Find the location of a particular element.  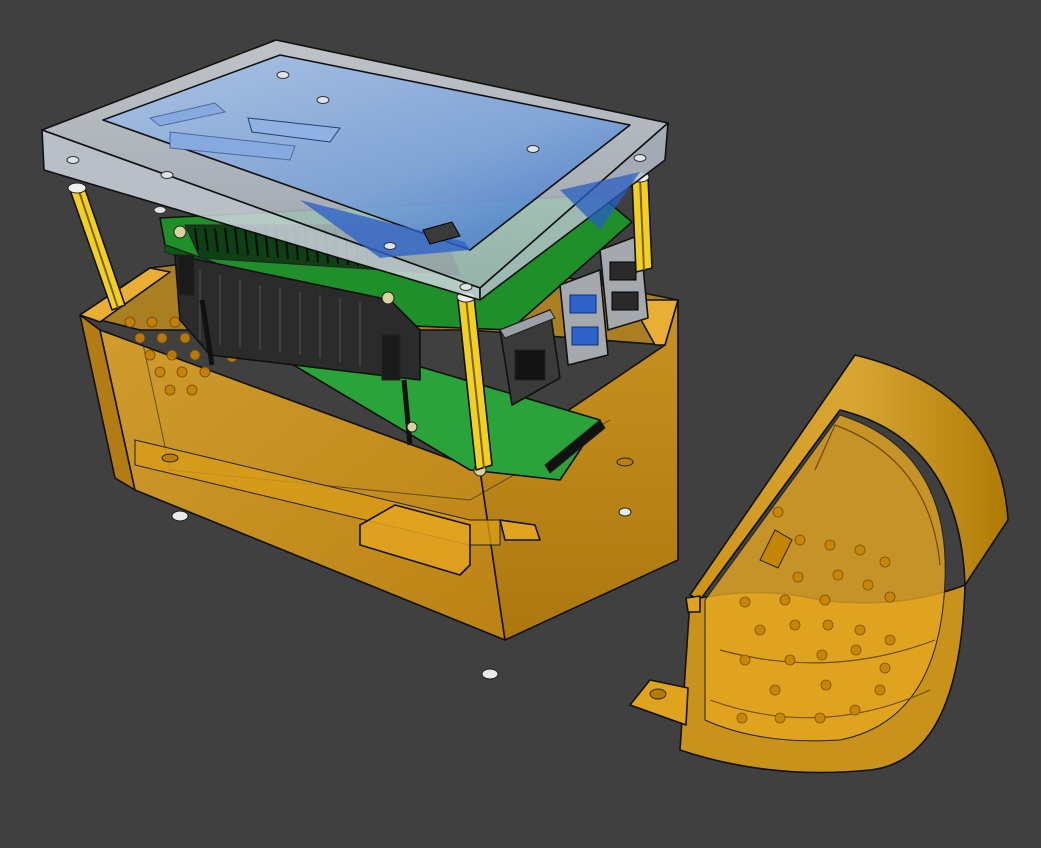

end-cap-mounting-tab is located at coordinates (659, 702).